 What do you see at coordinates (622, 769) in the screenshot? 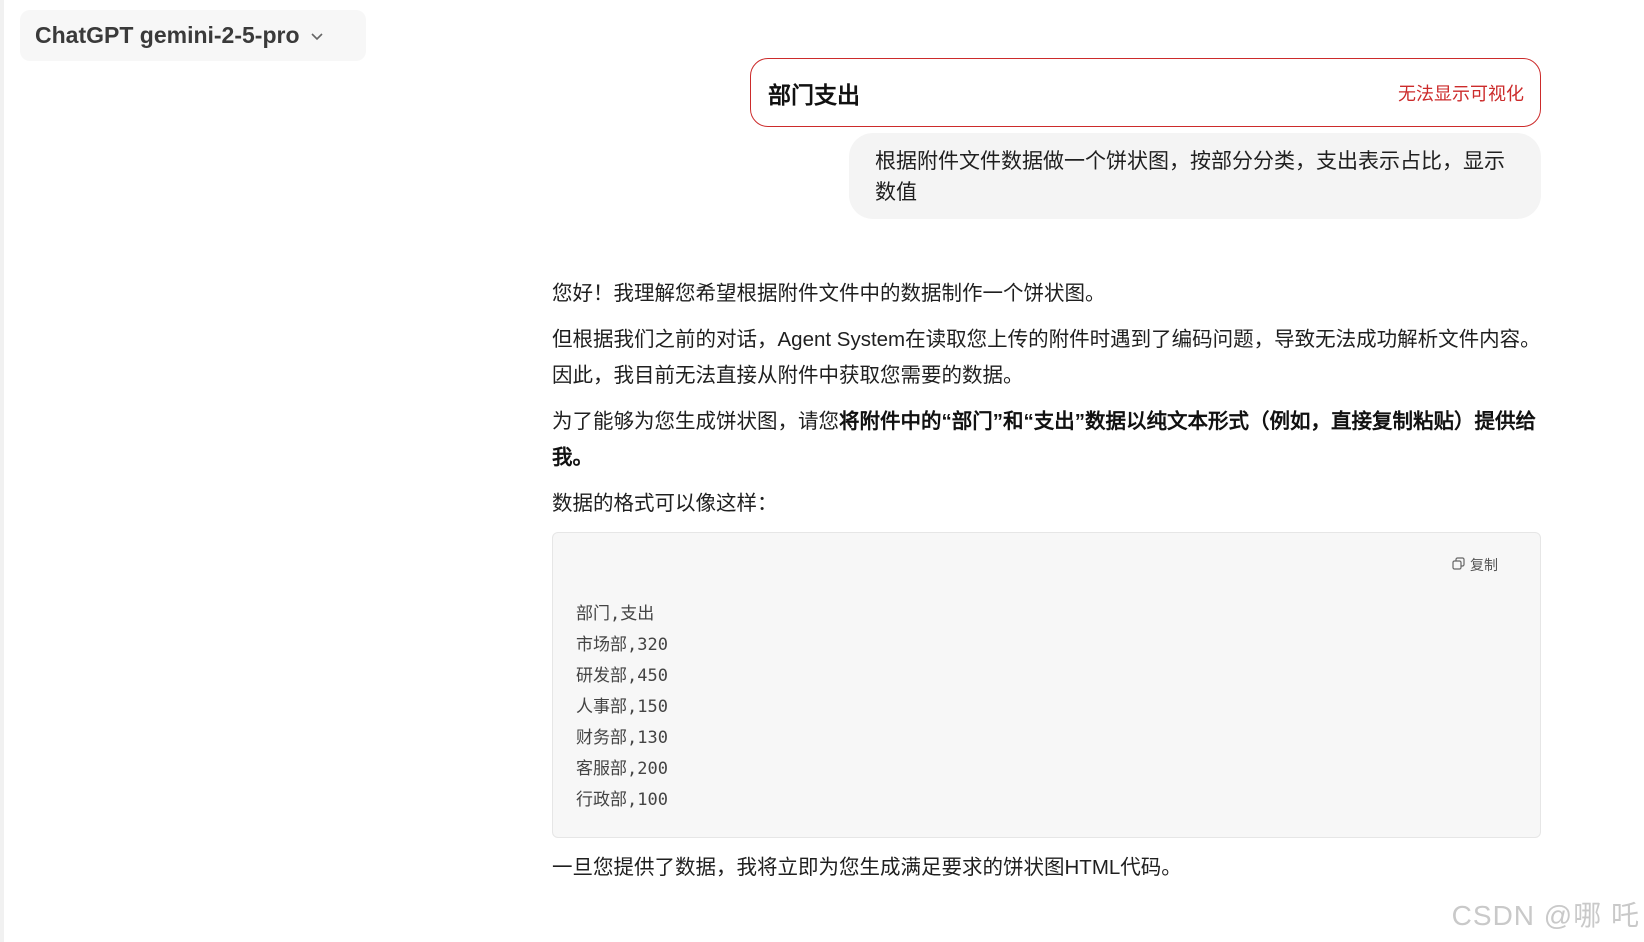
I see `code-line: 客服部,200` at bounding box center [622, 769].